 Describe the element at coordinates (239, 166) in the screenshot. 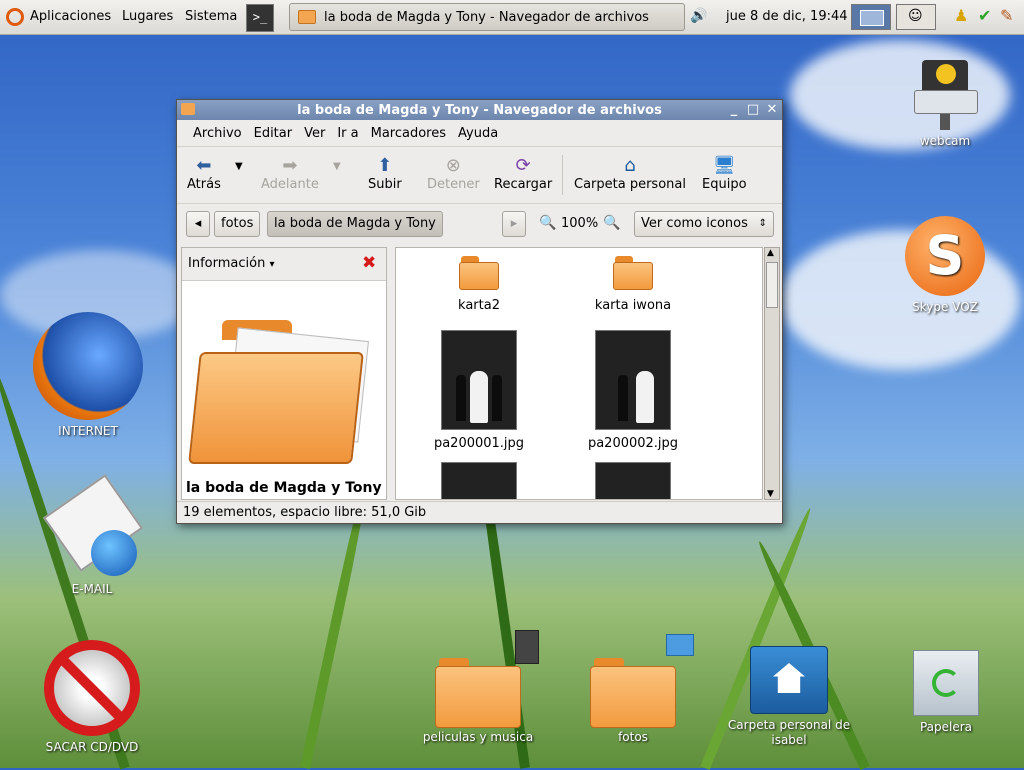

I see `back-history-dropdown: ▼` at that location.